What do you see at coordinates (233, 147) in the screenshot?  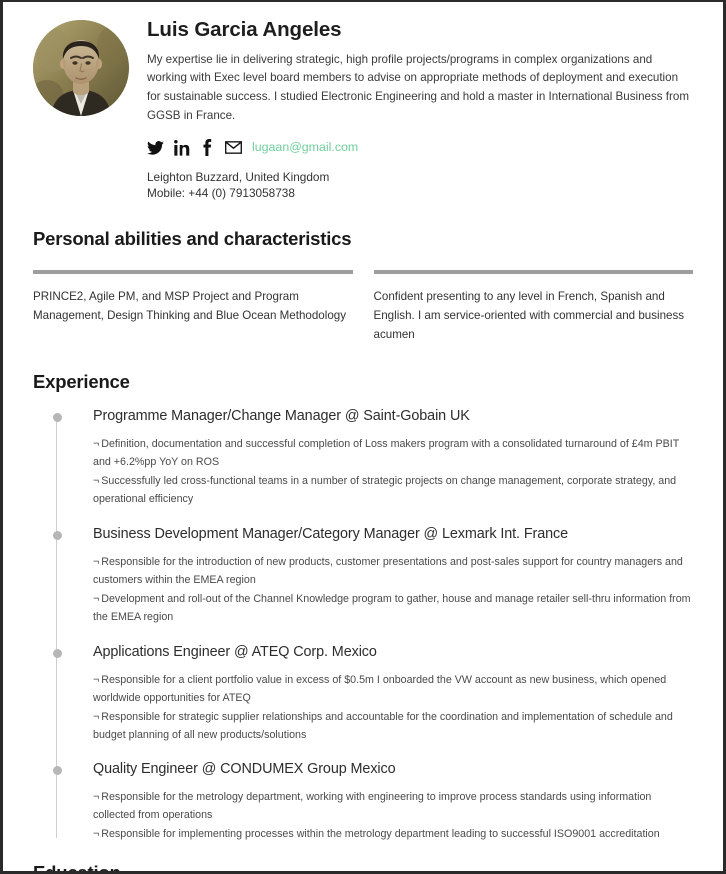 I see `email-icon` at bounding box center [233, 147].